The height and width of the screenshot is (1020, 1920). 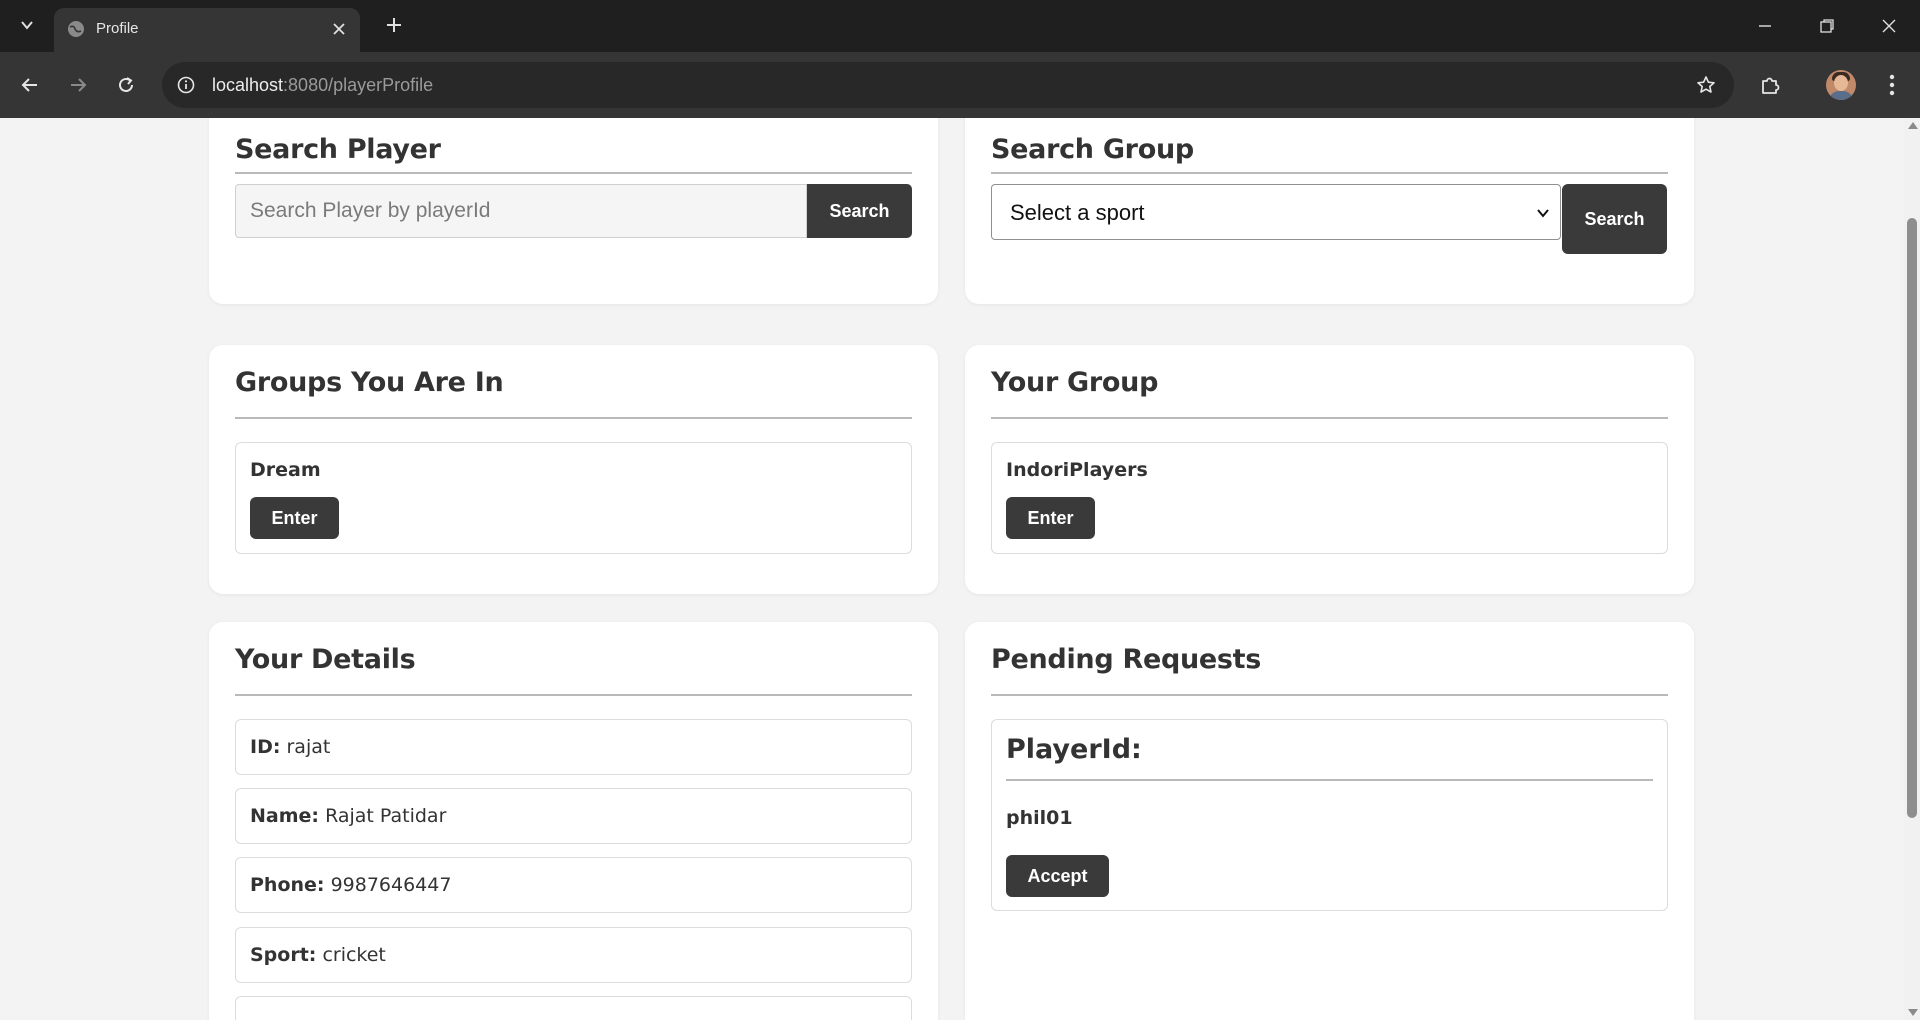 What do you see at coordinates (1092, 149) in the screenshot?
I see `search-group-title: Search Group` at bounding box center [1092, 149].